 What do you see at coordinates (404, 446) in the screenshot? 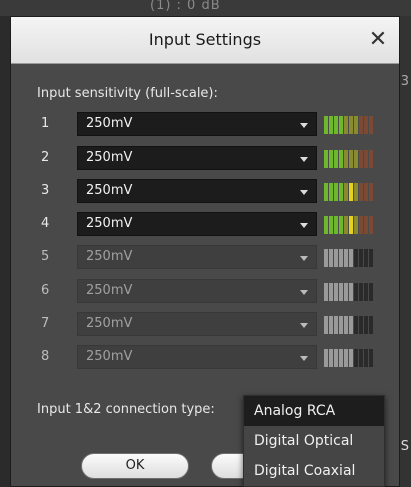
I see `background-right-text-2: S` at bounding box center [404, 446].